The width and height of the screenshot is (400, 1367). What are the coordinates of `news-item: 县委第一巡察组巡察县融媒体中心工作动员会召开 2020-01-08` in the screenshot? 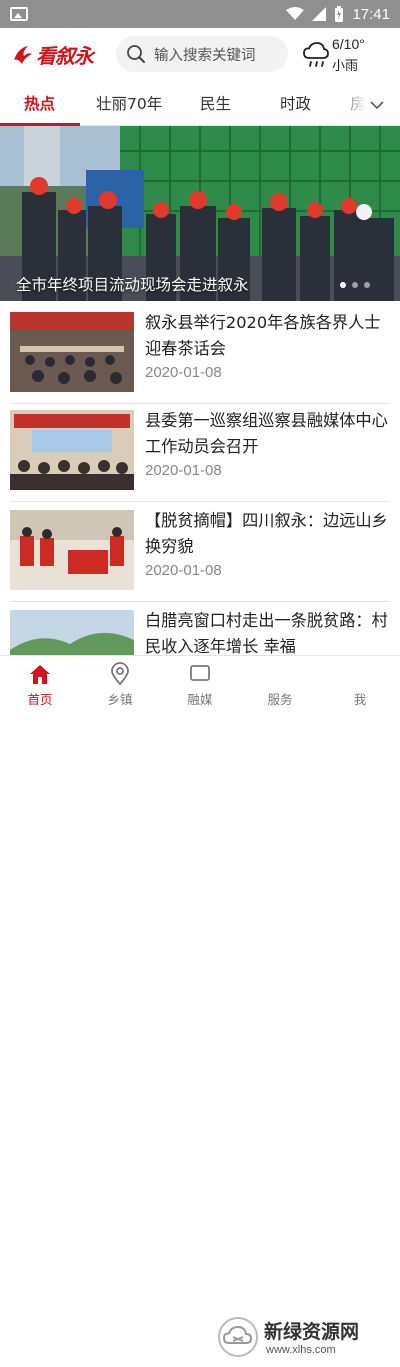 It's located at (200, 453).